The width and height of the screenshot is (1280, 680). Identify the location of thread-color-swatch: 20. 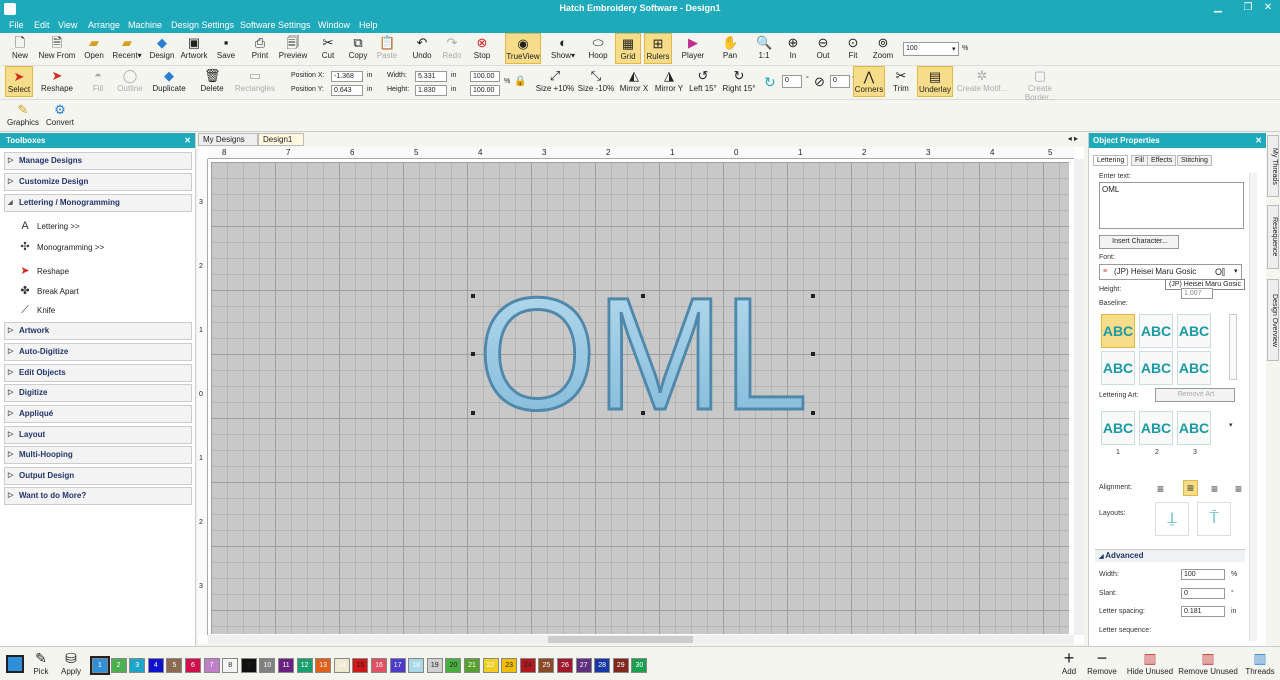
(453, 665).